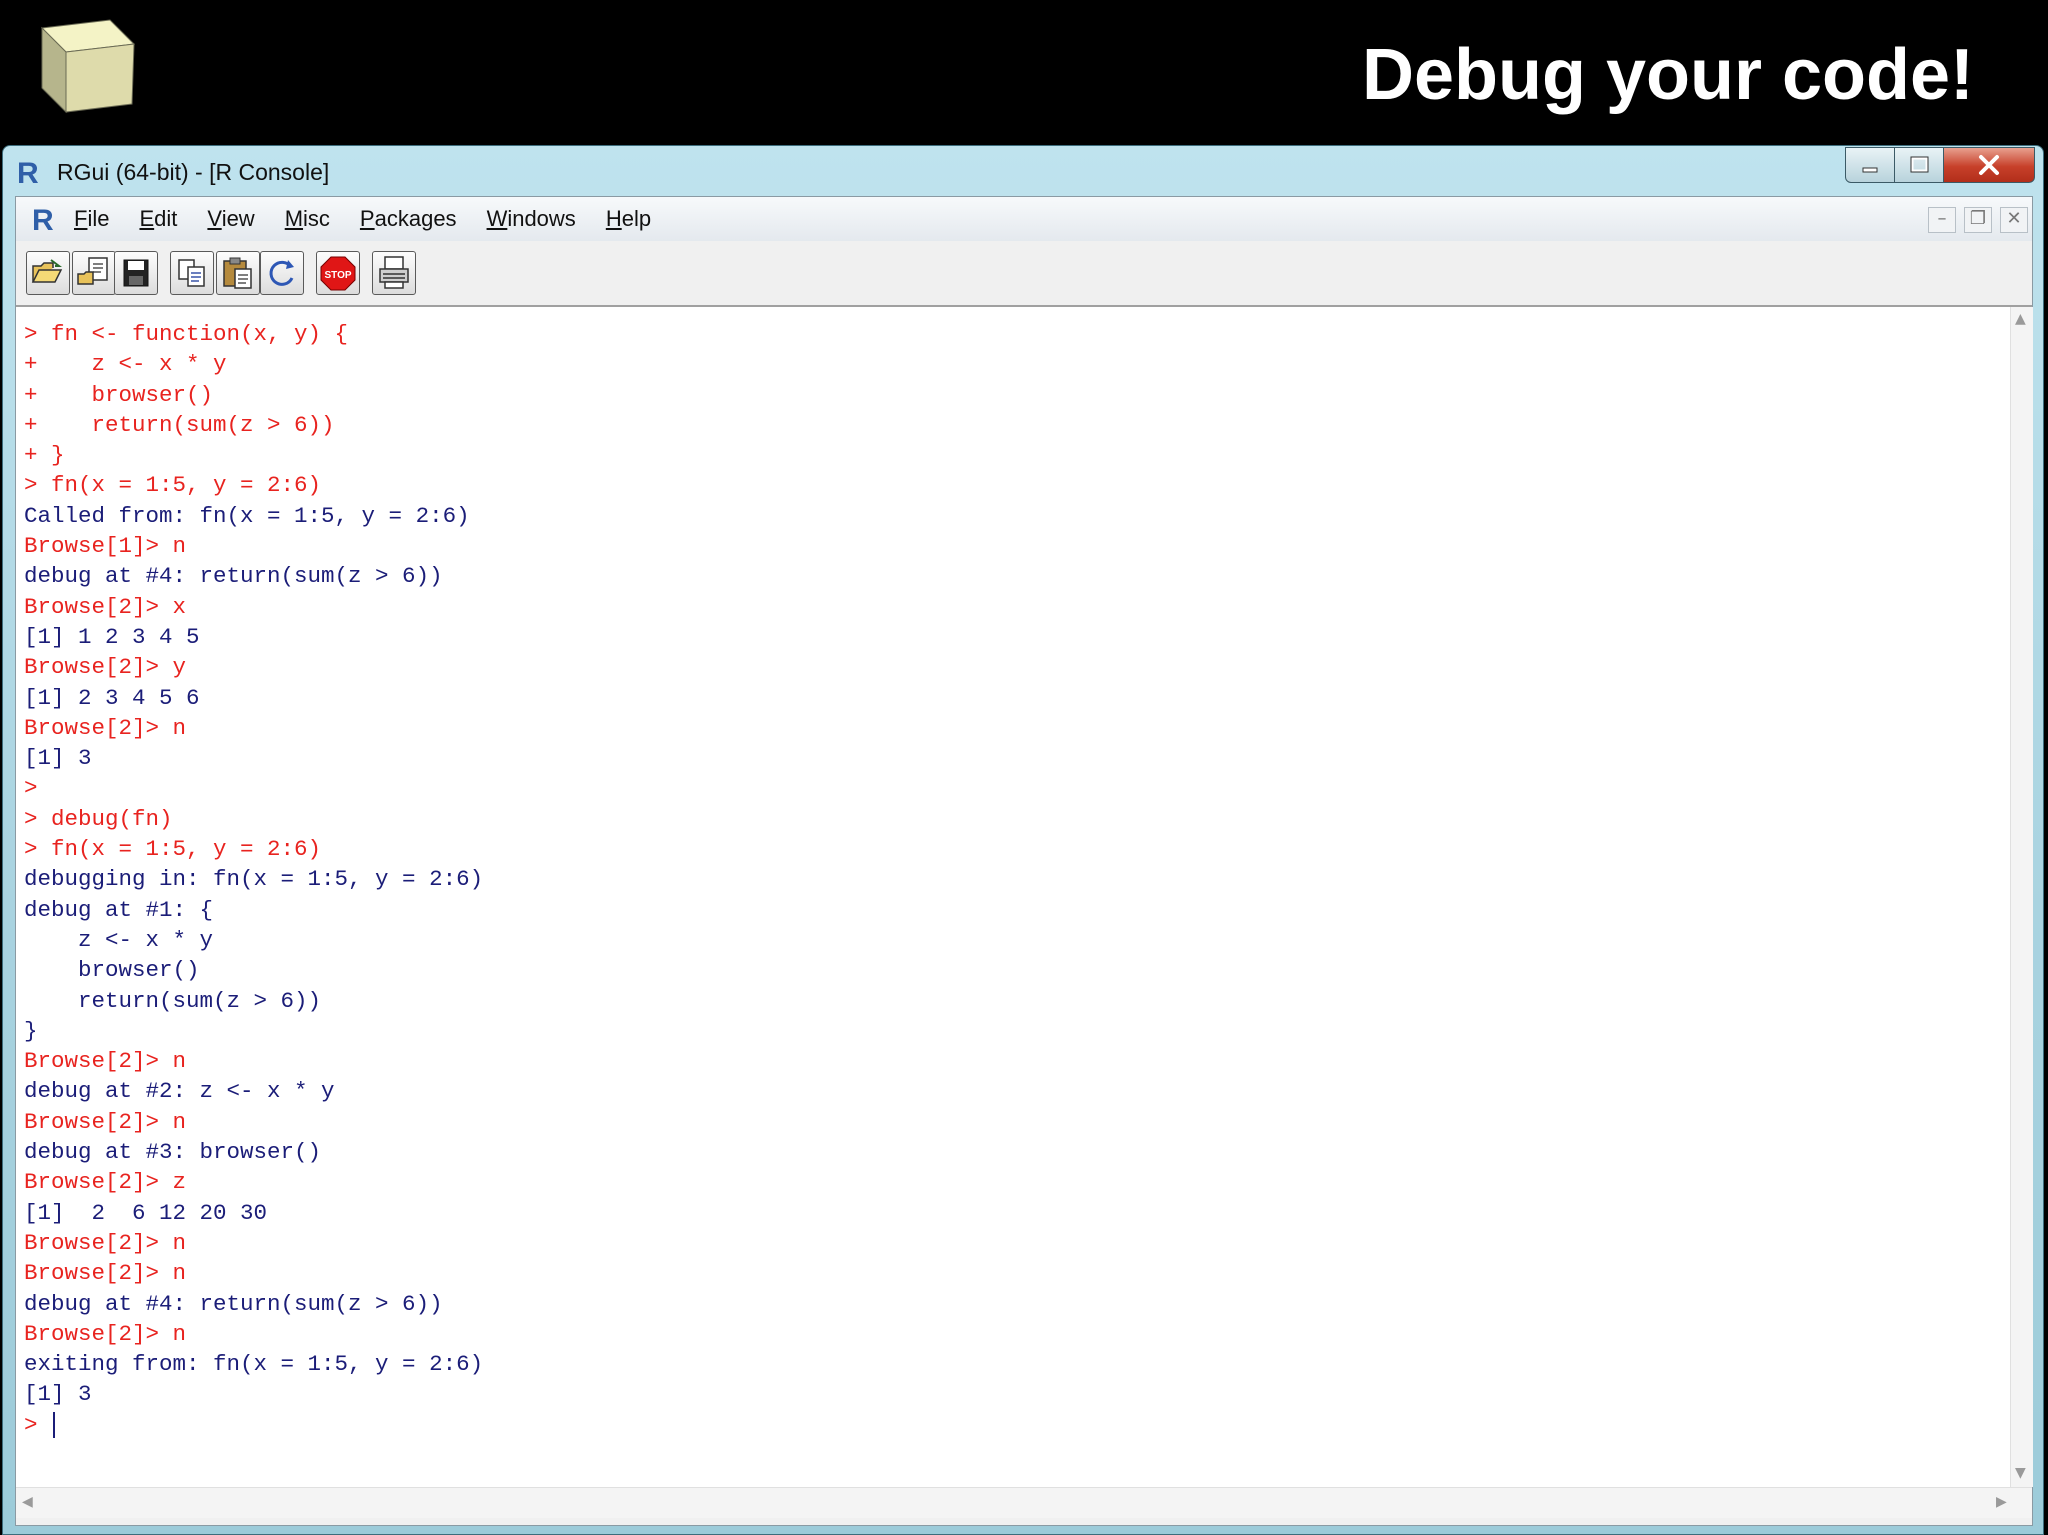 The height and width of the screenshot is (1535, 2048). What do you see at coordinates (497, 218) in the screenshot?
I see `menu-accelerator-key: W` at bounding box center [497, 218].